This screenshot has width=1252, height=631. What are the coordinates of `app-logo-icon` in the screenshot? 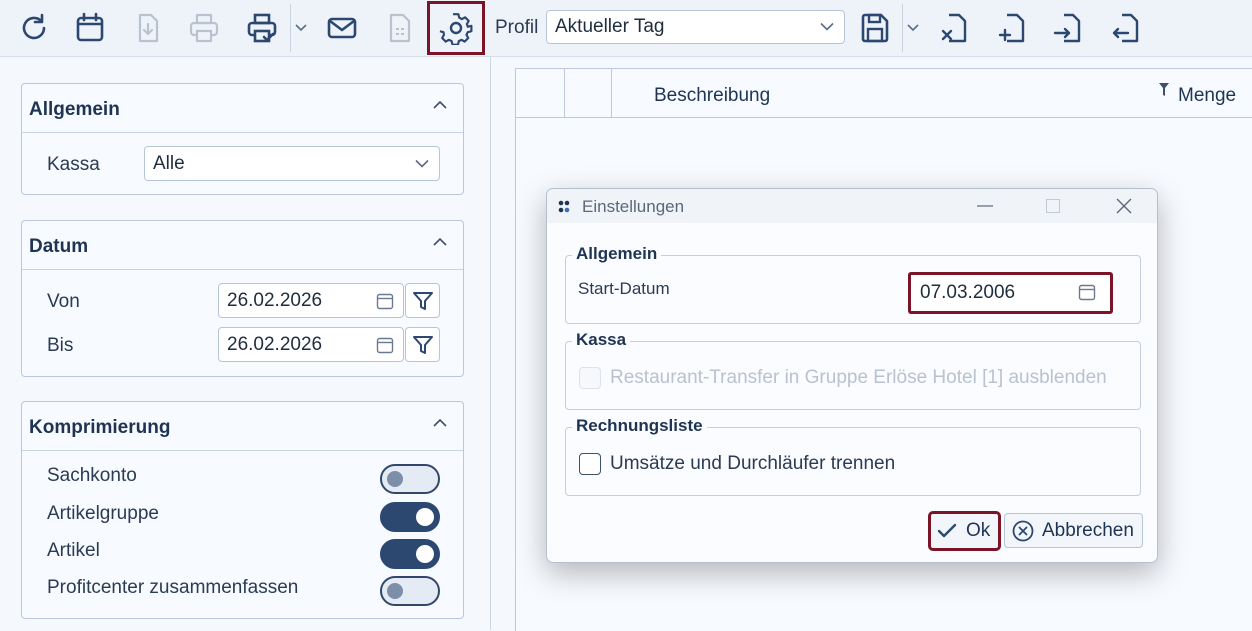 It's located at (564, 206).